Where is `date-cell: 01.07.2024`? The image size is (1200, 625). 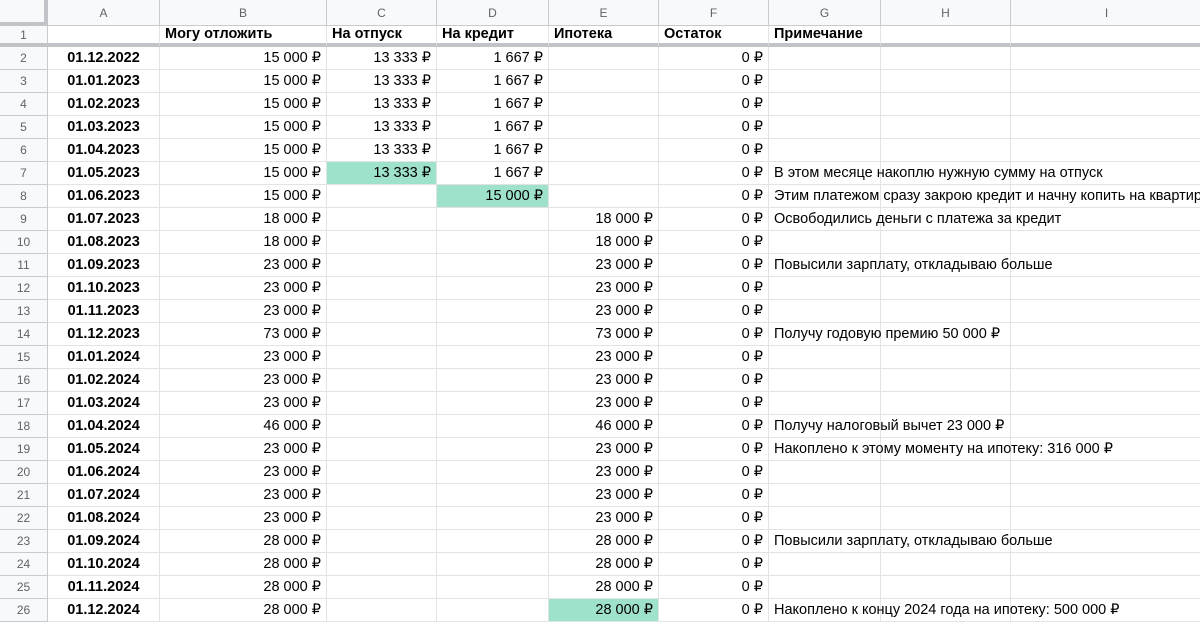 date-cell: 01.07.2024 is located at coordinates (104, 495).